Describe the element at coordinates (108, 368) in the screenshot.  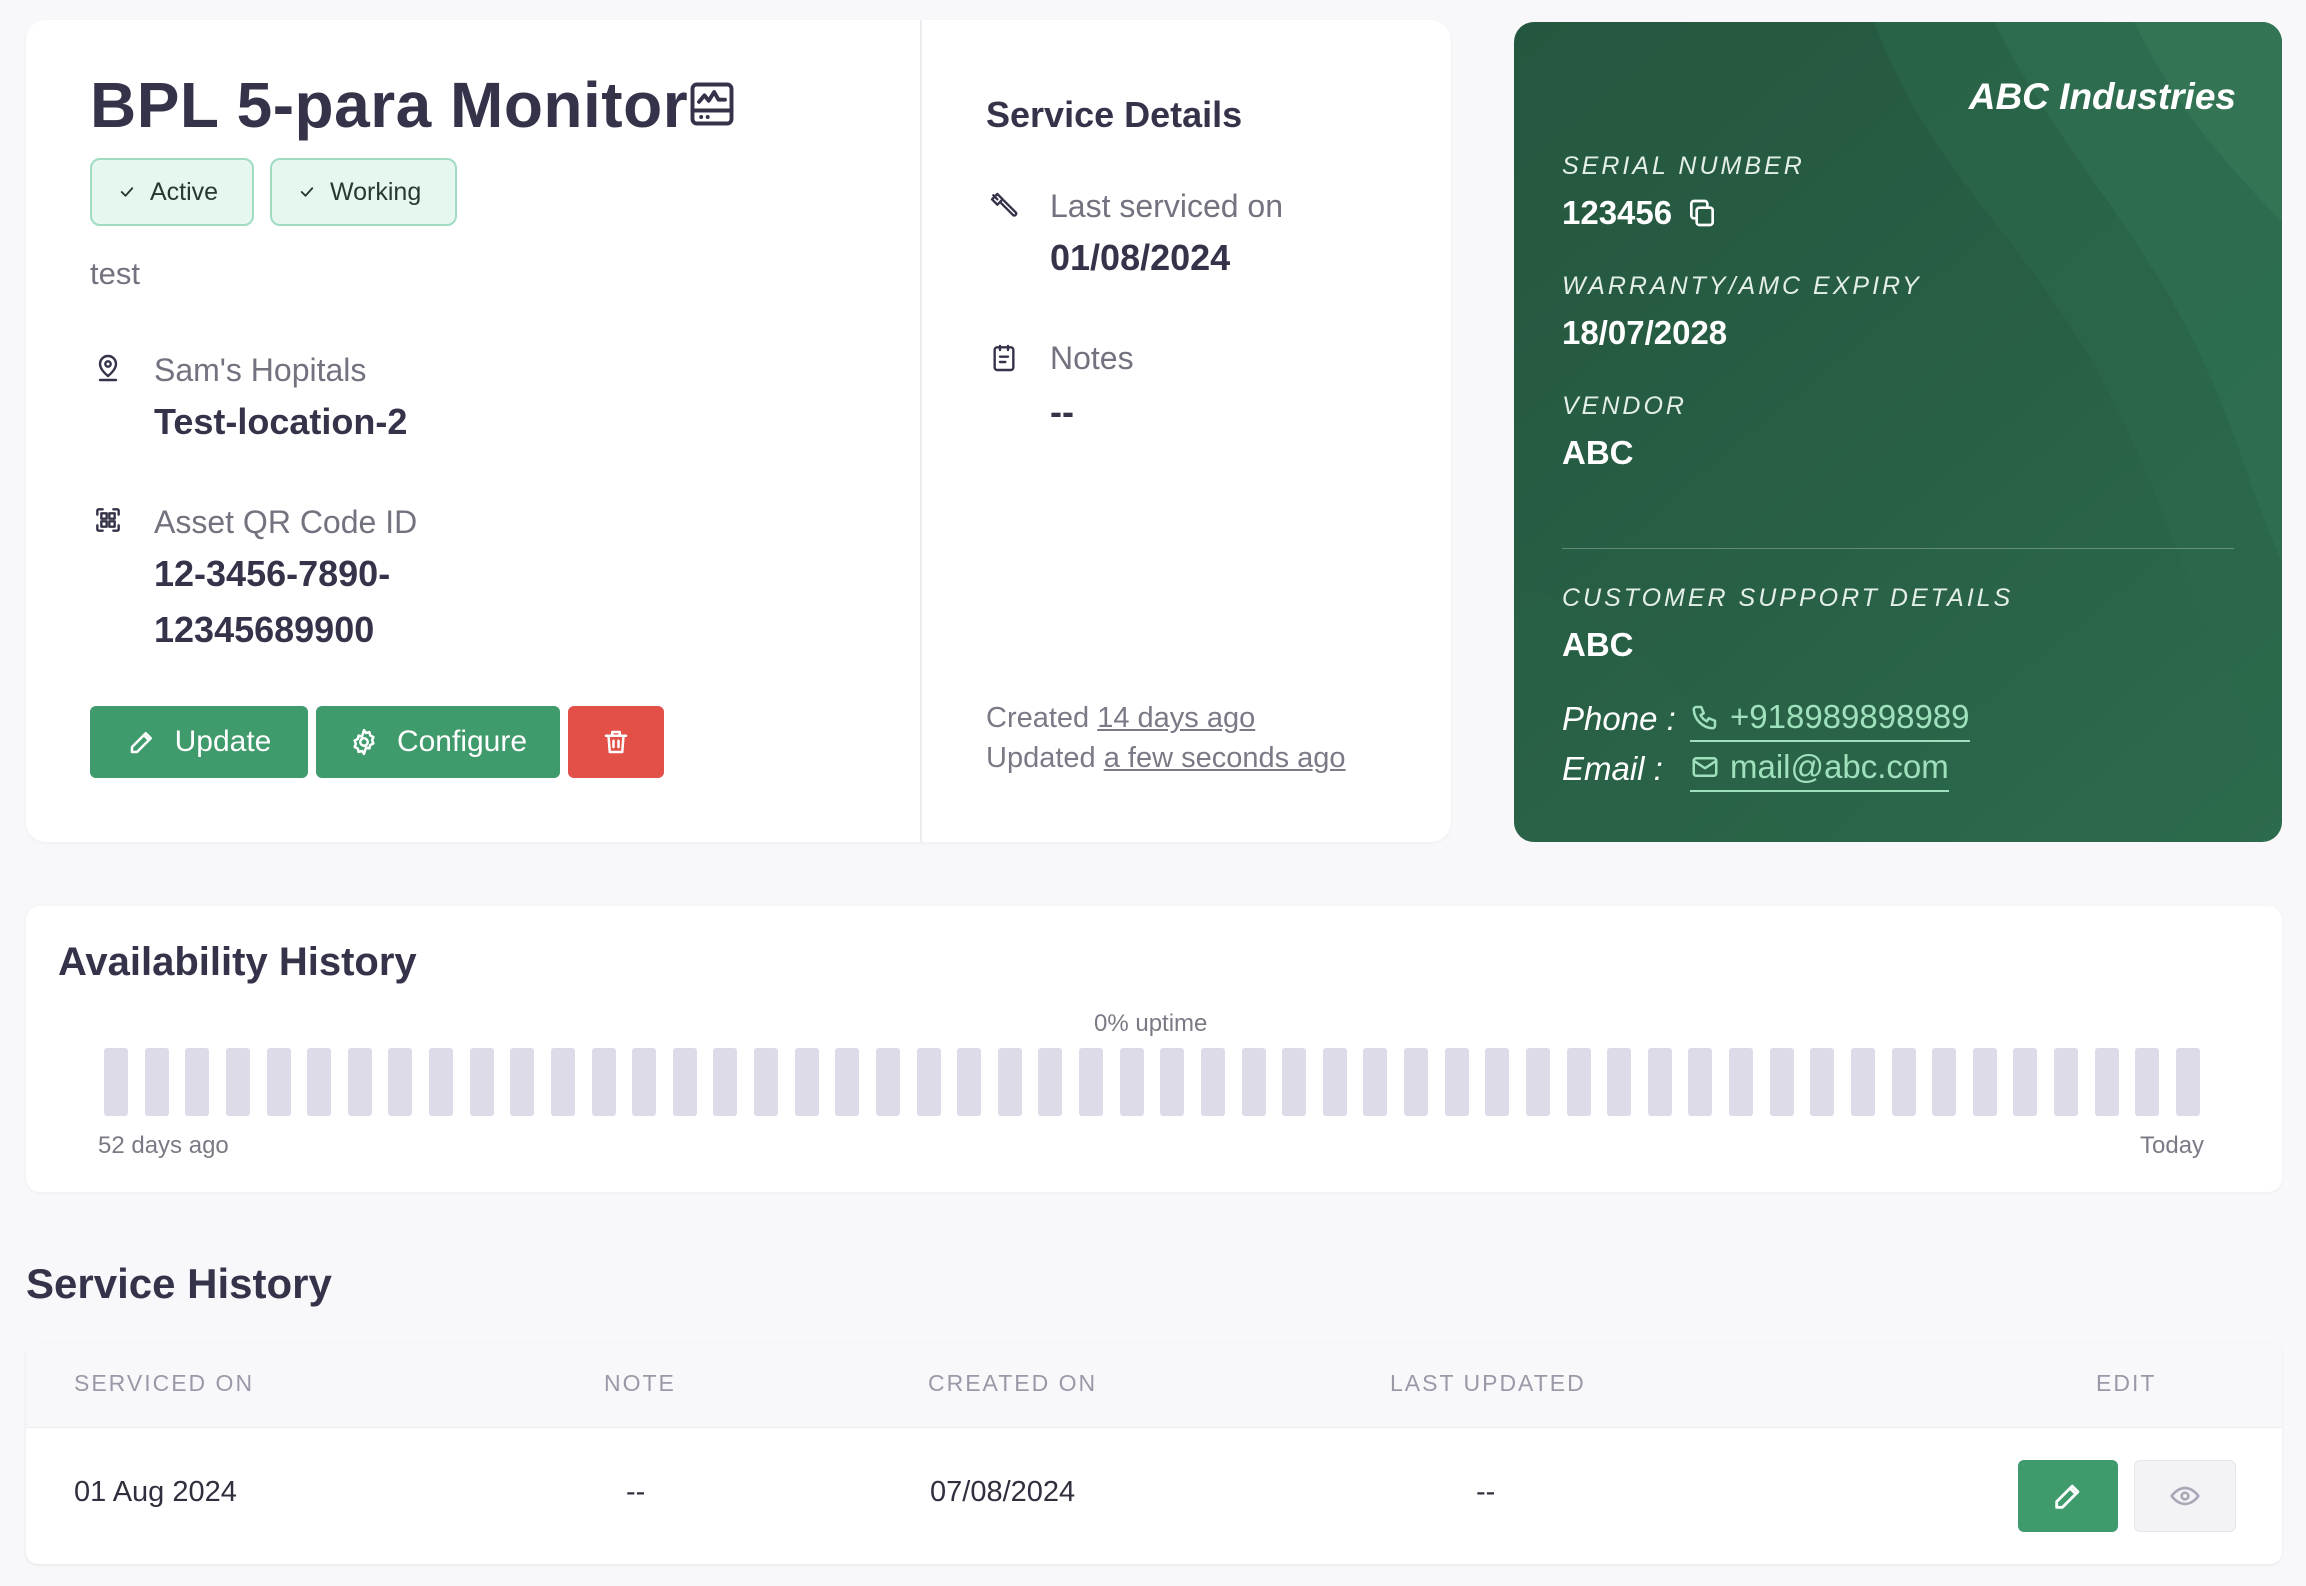
I see `location-pin-icon` at that location.